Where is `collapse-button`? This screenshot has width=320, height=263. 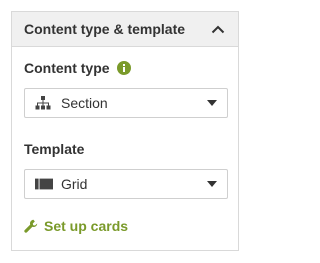 collapse-button is located at coordinates (218, 29).